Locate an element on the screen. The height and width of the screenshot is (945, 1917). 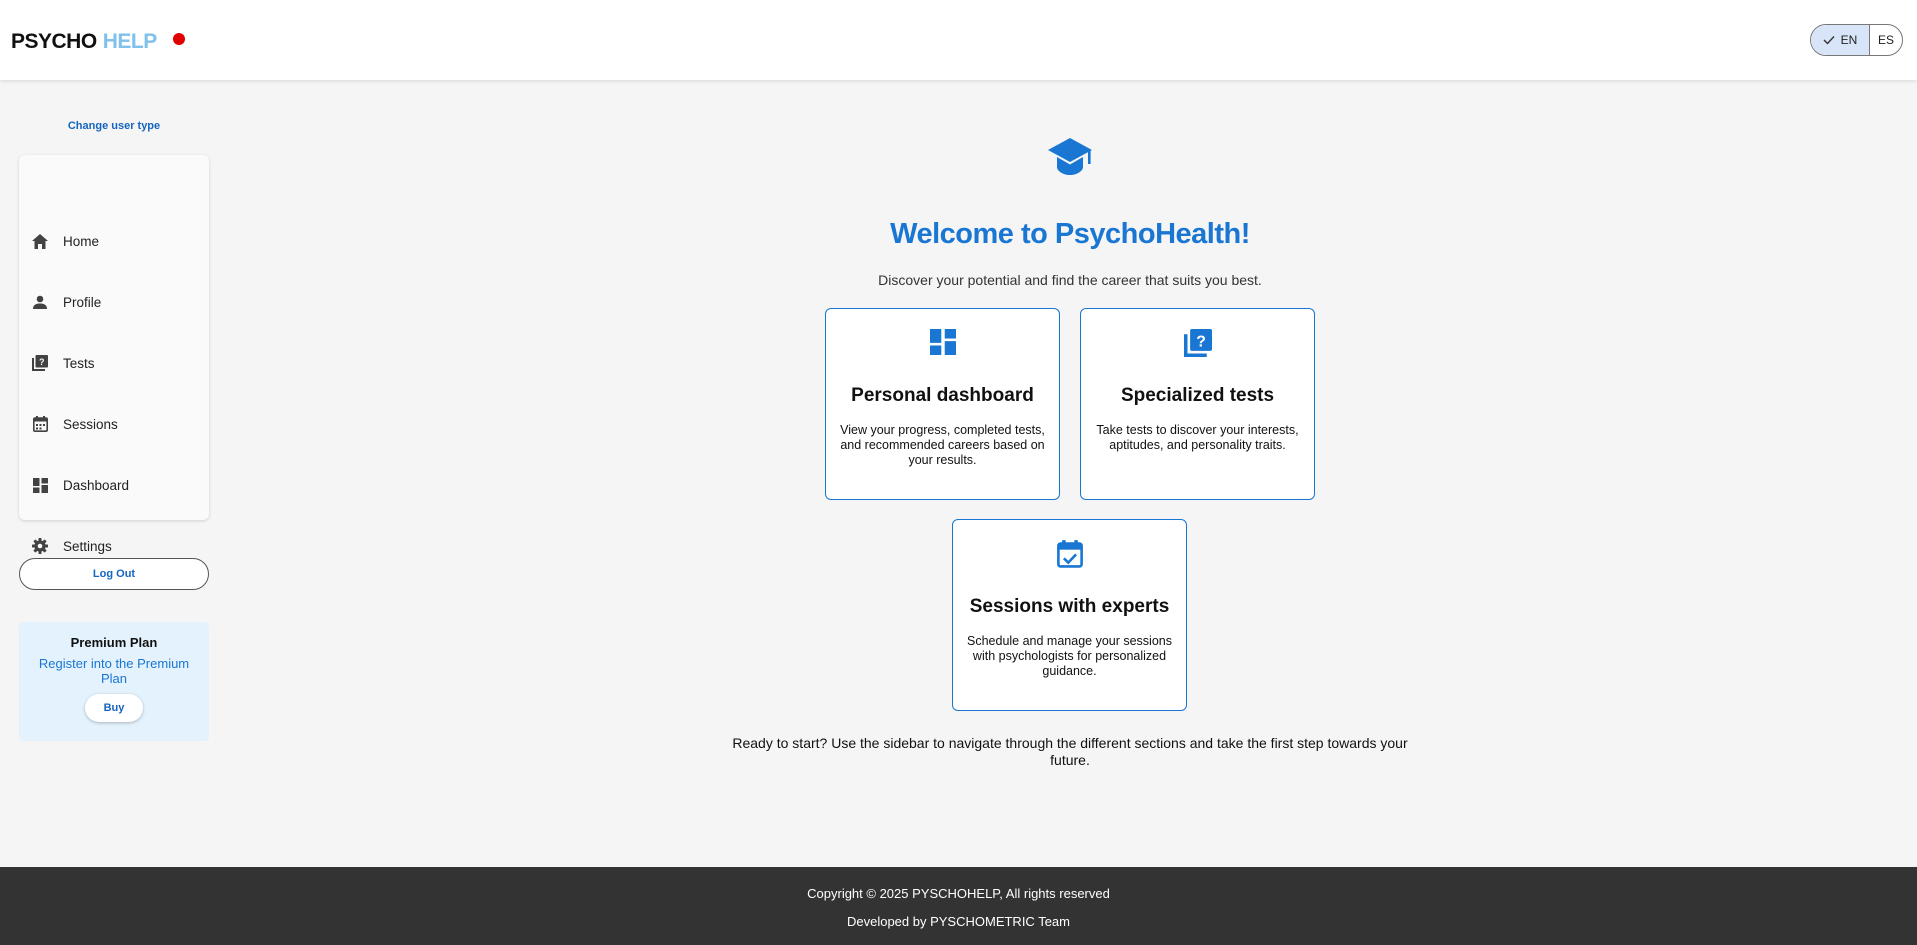
change-user-type-link: Change user type is located at coordinates (114, 126).